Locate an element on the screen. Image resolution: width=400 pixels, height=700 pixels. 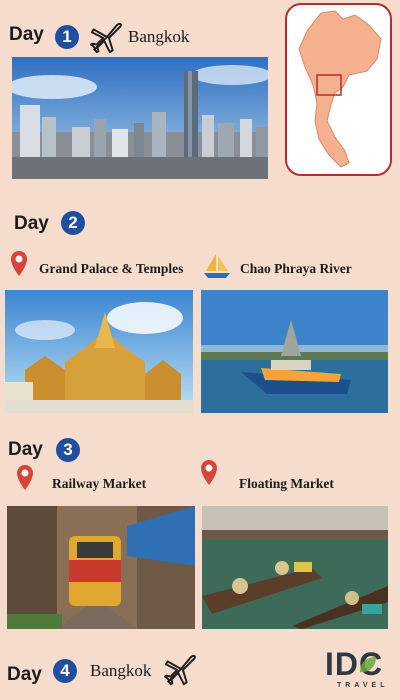
thailand-map is located at coordinates (338, 89).